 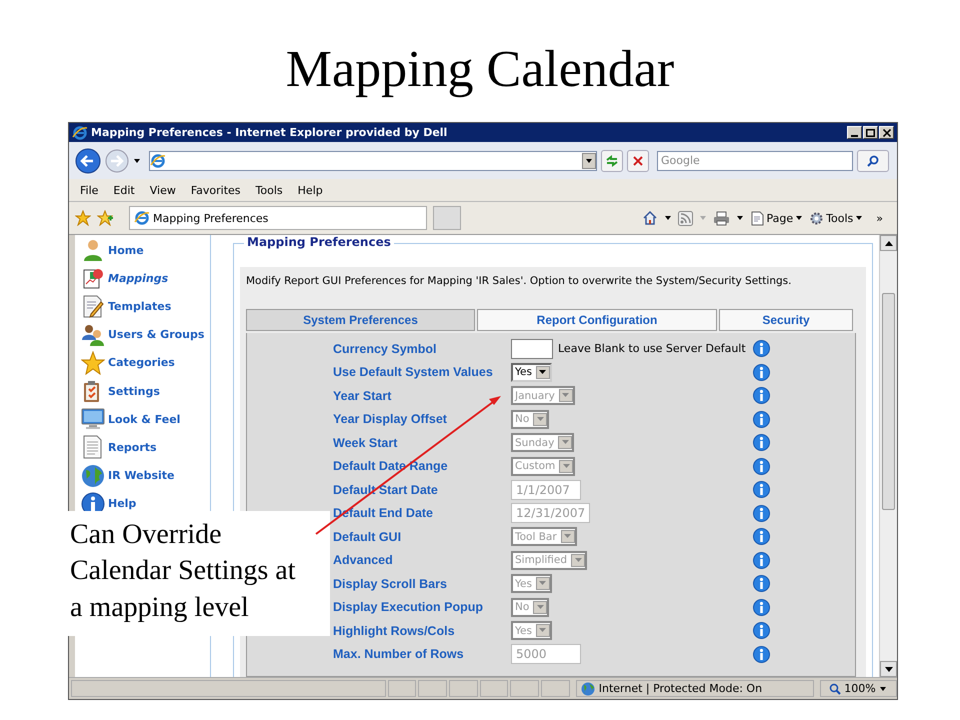 What do you see at coordinates (816, 218) in the screenshot?
I see `settings-icon` at bounding box center [816, 218].